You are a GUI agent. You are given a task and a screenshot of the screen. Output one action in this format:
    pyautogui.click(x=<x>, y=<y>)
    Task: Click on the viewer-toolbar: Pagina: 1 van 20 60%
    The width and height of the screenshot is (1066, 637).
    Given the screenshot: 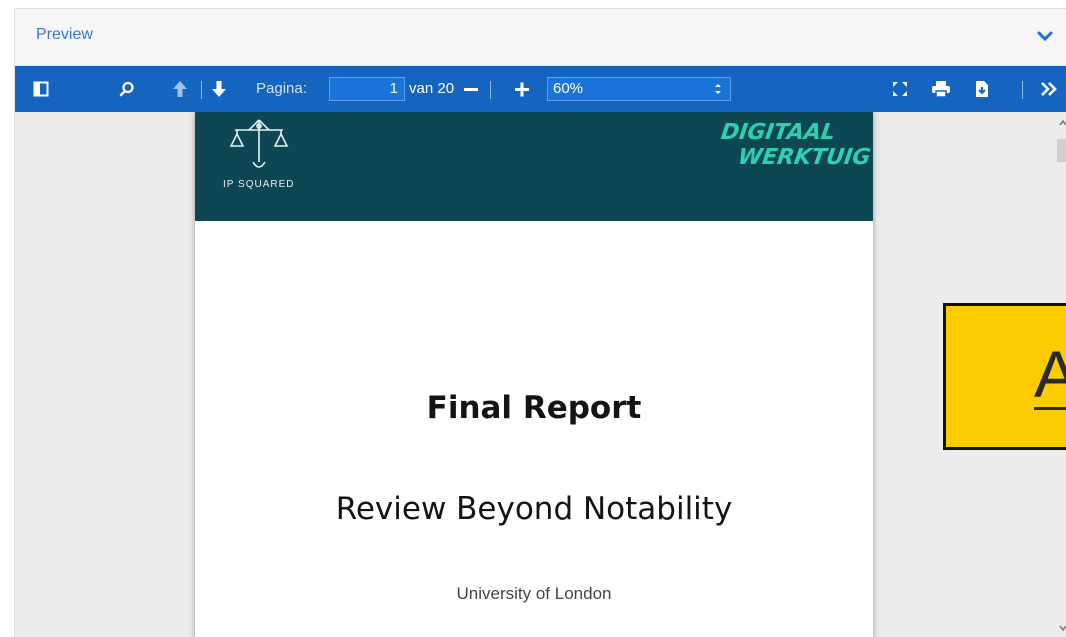 What is the action you would take?
    pyautogui.click(x=540, y=89)
    